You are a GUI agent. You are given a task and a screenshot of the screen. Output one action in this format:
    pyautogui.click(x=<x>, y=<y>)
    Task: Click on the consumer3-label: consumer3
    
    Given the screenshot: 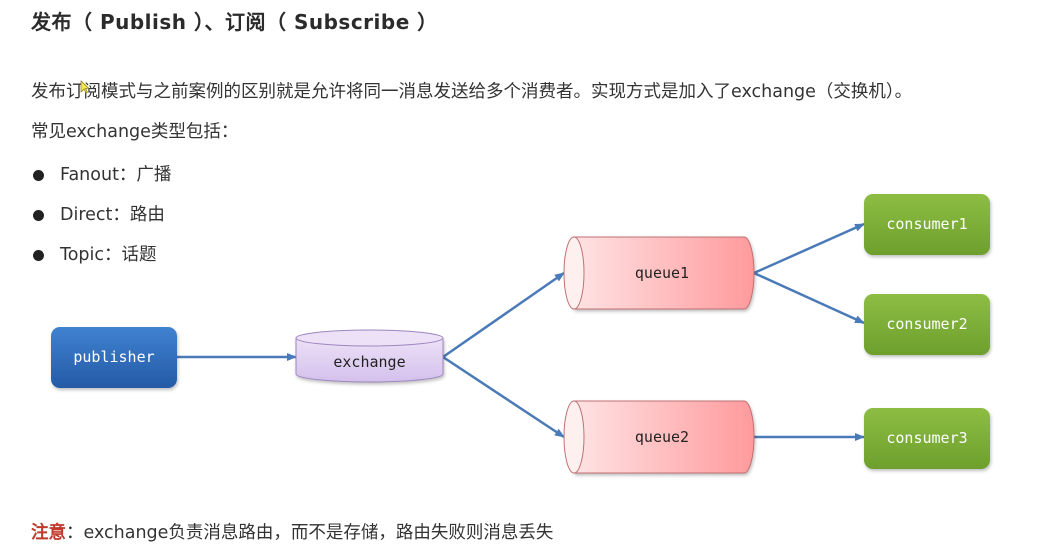 What is the action you would take?
    pyautogui.click(x=926, y=438)
    